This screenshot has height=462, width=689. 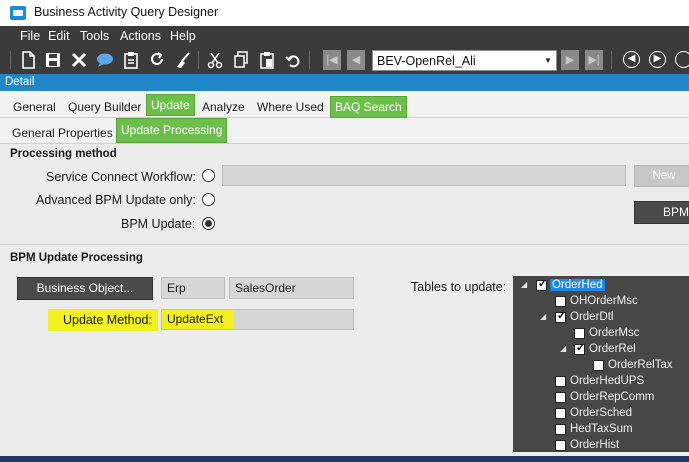 What do you see at coordinates (612, 397) in the screenshot?
I see `tree-label: OrderRepComm` at bounding box center [612, 397].